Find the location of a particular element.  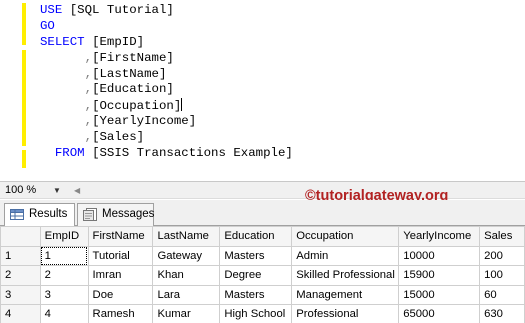

tab-results-label: Results is located at coordinates (48, 214).